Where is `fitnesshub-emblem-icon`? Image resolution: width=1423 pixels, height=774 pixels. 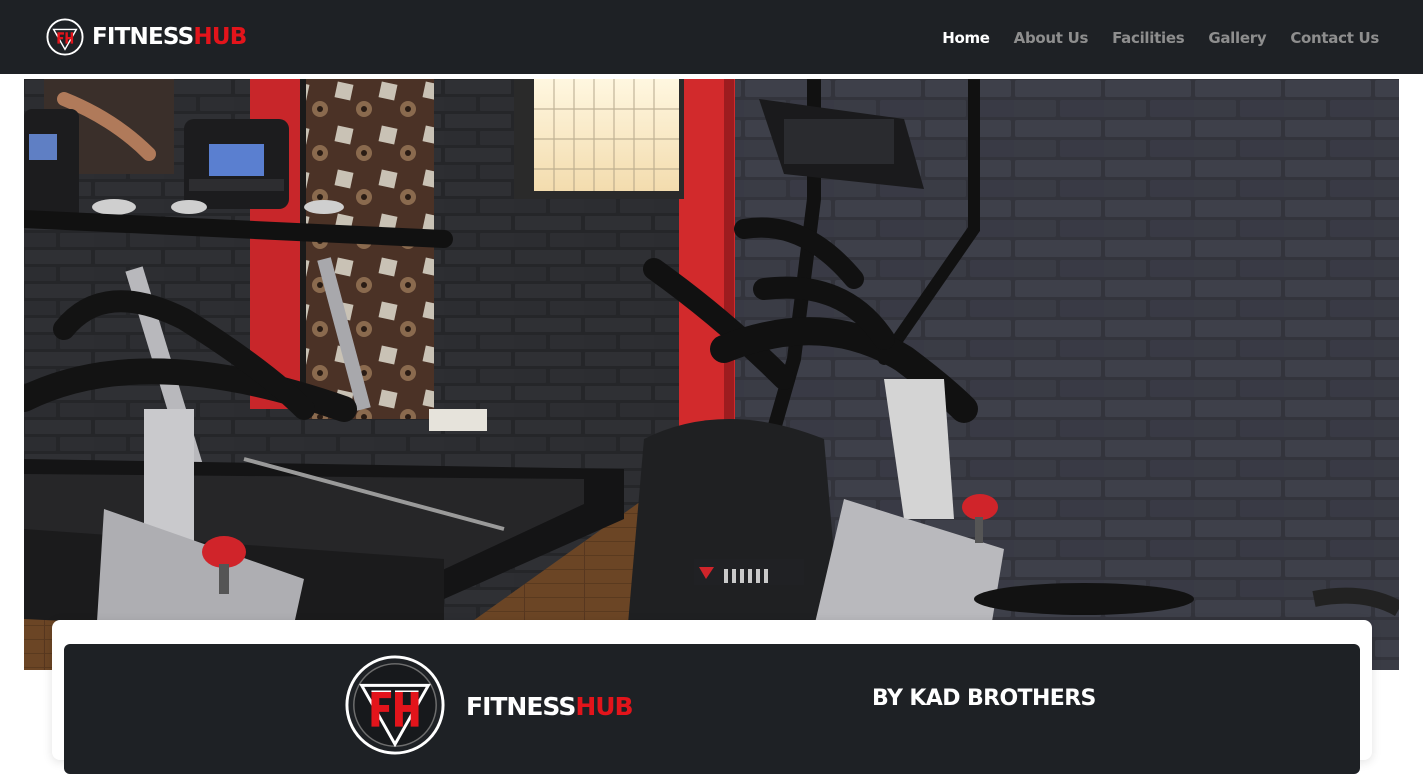 fitnesshub-emblem-icon is located at coordinates (395, 705).